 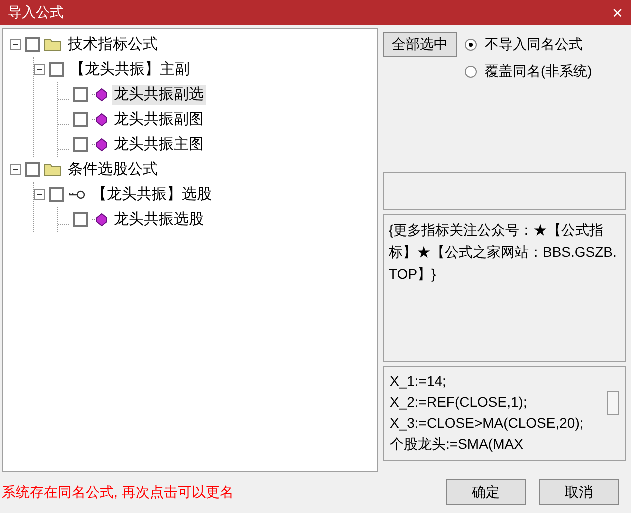 I want to click on code-line: X_1:=14;, so click(x=419, y=381).